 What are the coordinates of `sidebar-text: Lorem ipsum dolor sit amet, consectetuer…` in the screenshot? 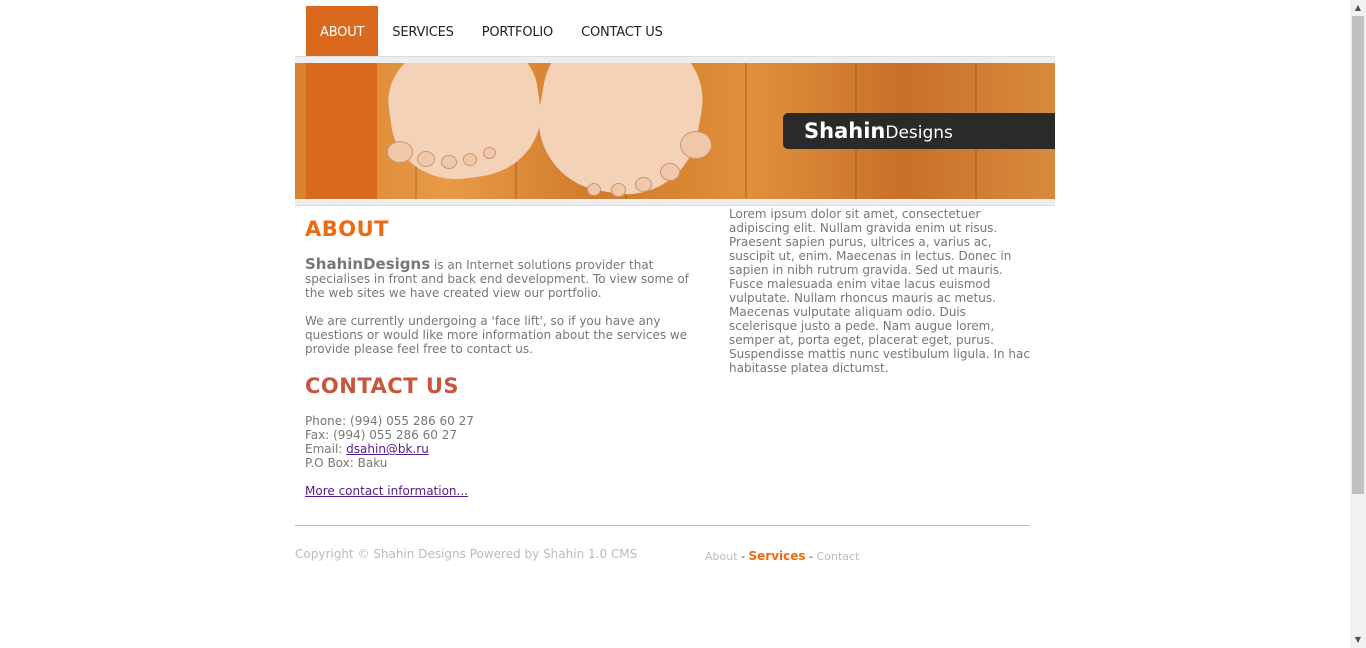 It's located at (879, 291).